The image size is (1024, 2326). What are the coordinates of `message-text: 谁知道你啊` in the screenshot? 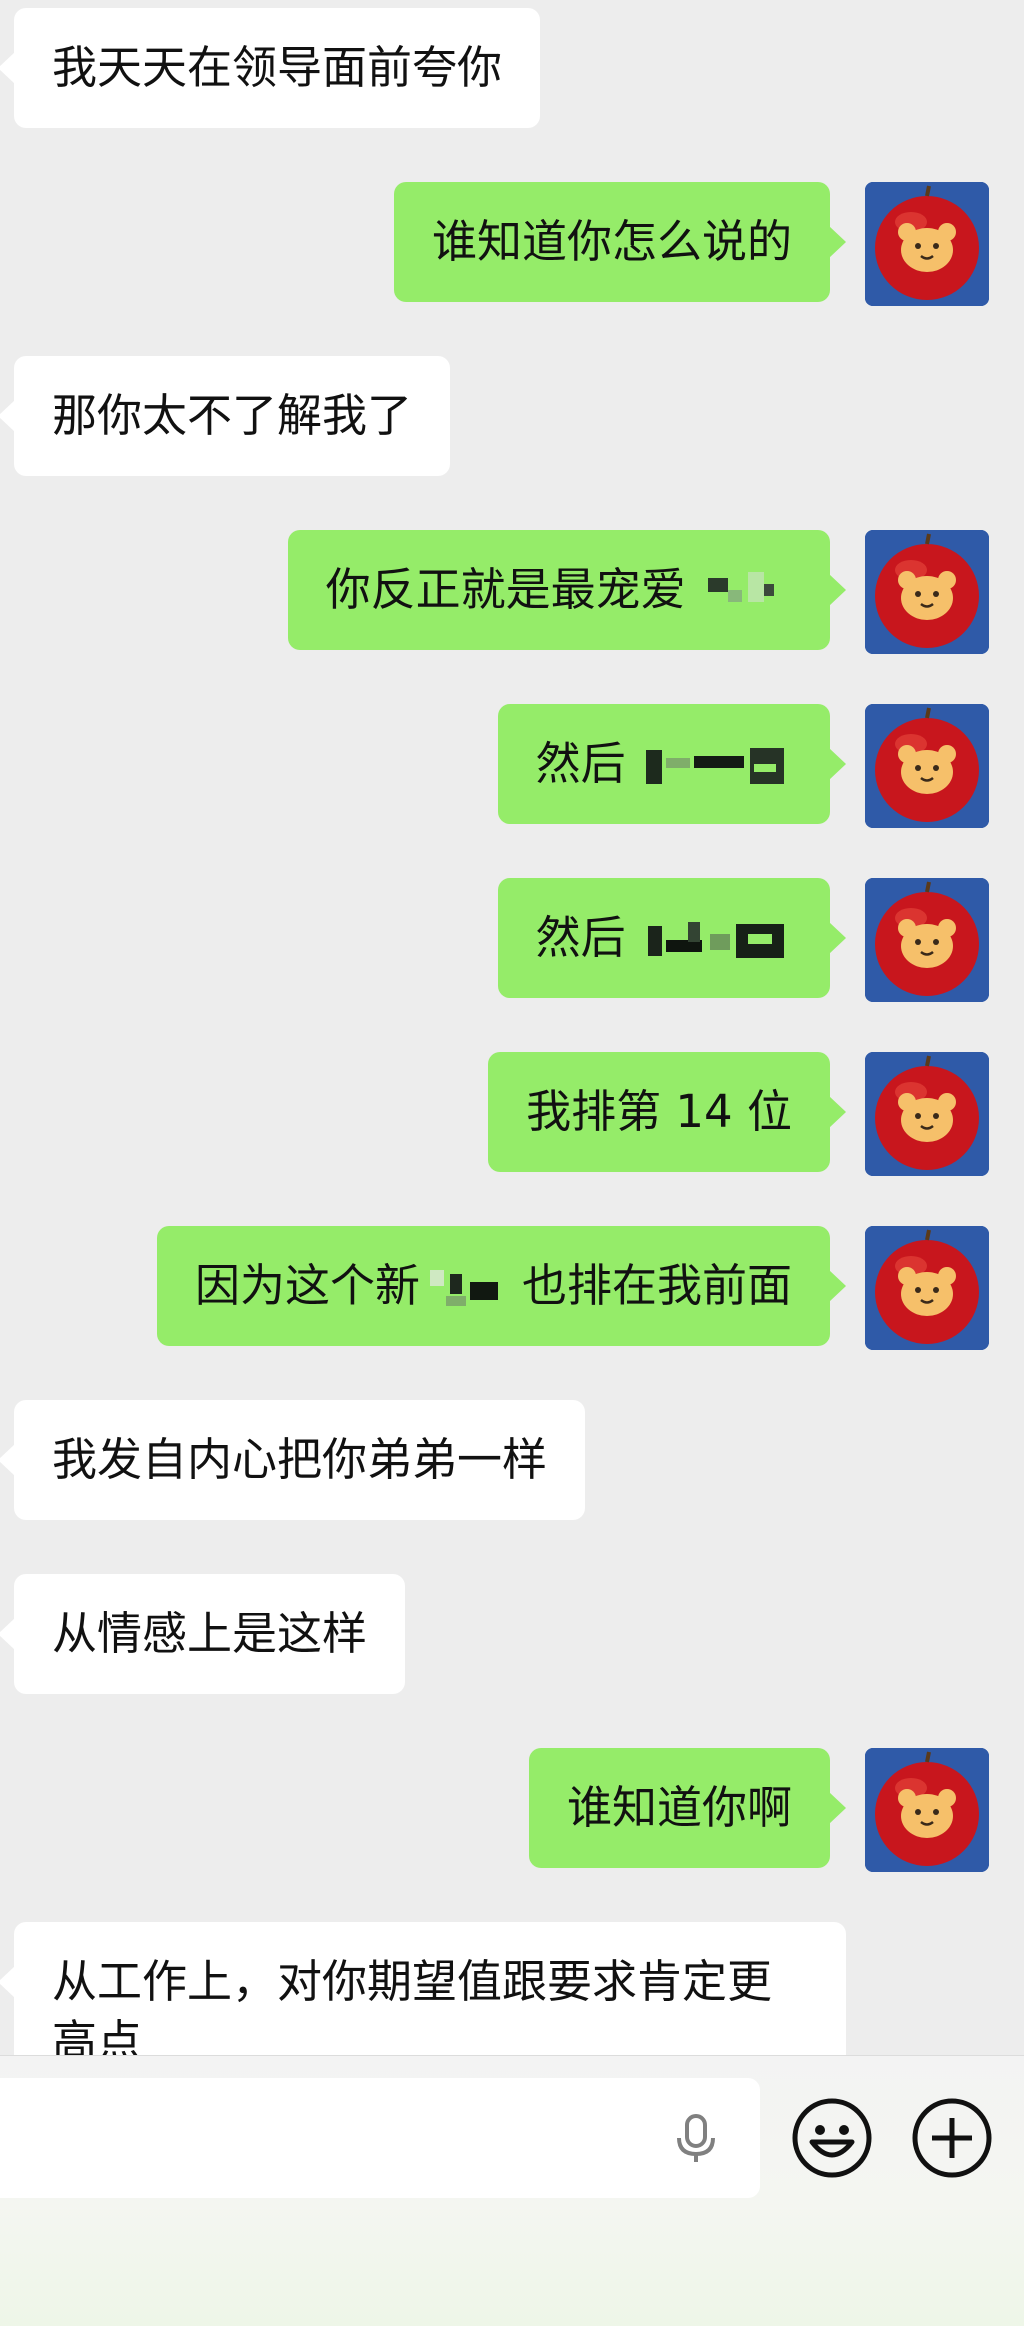 It's located at (679, 1807).